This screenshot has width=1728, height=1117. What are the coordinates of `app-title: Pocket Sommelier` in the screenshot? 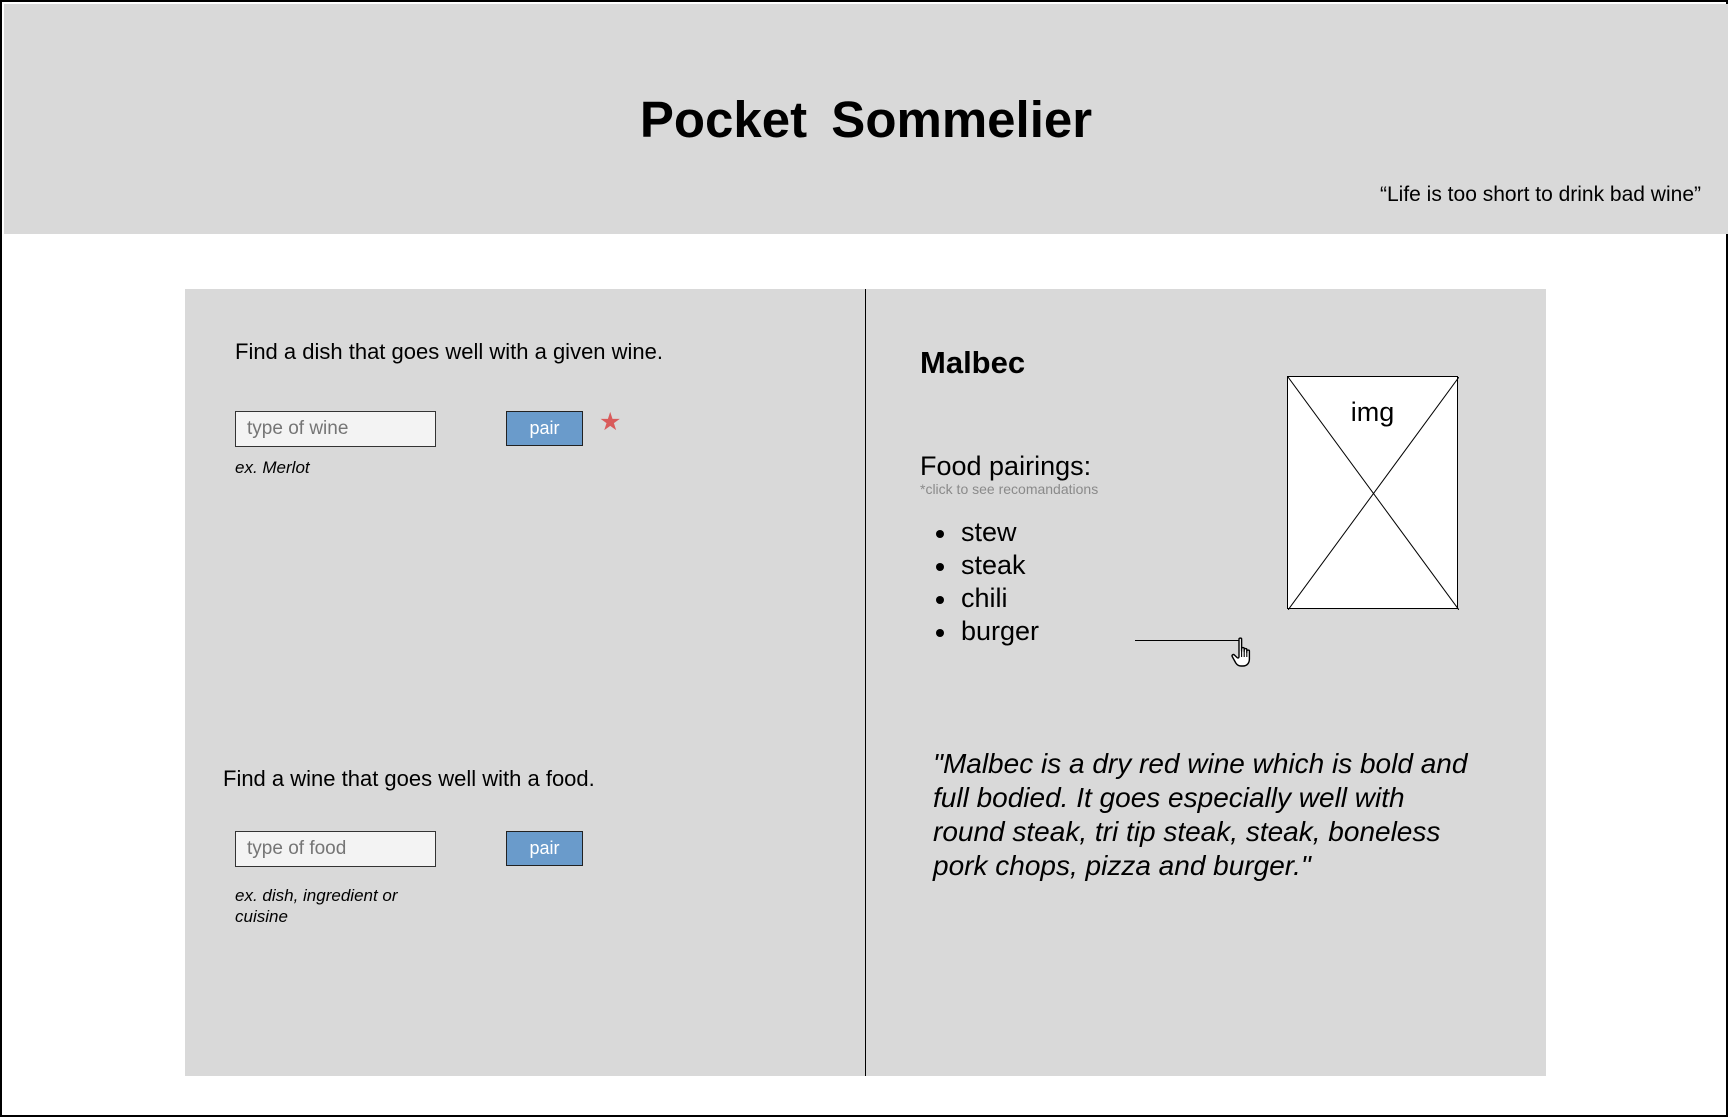 It's located at (866, 119).